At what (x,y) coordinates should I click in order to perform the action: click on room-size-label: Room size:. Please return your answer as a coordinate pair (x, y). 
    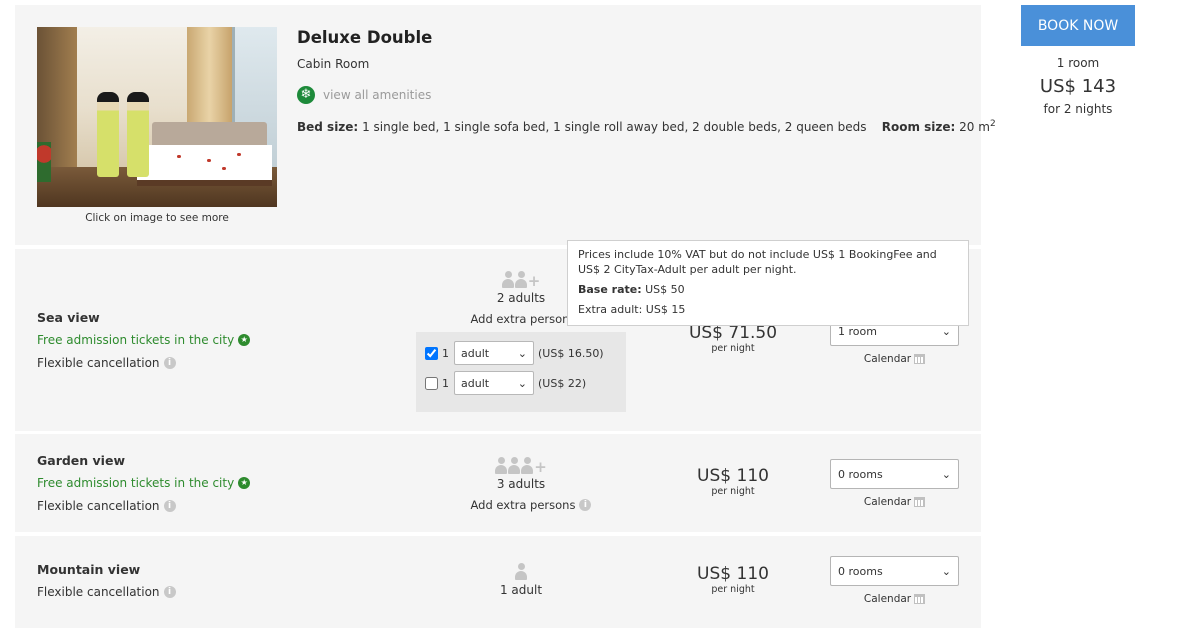
    Looking at the image, I should click on (918, 127).